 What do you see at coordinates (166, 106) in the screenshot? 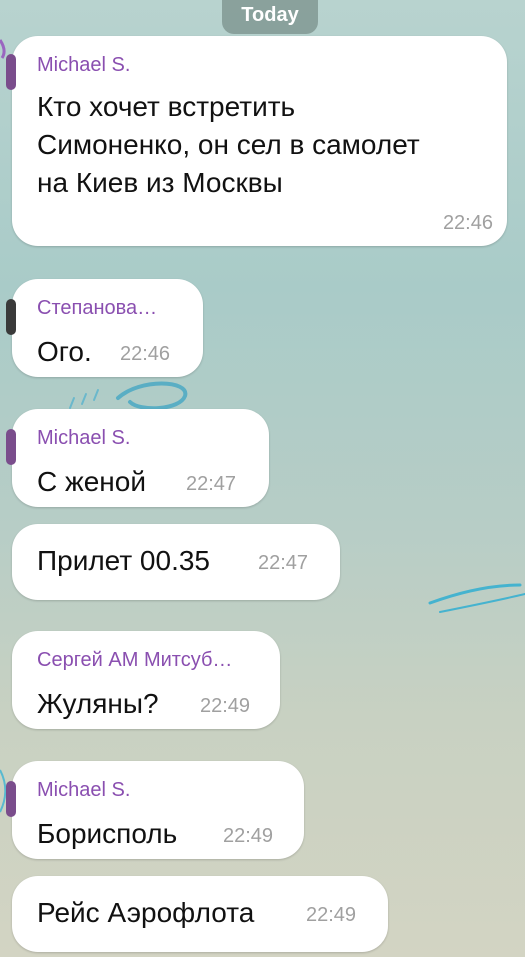
I see `message-text-line: Кто хочет встретить` at bounding box center [166, 106].